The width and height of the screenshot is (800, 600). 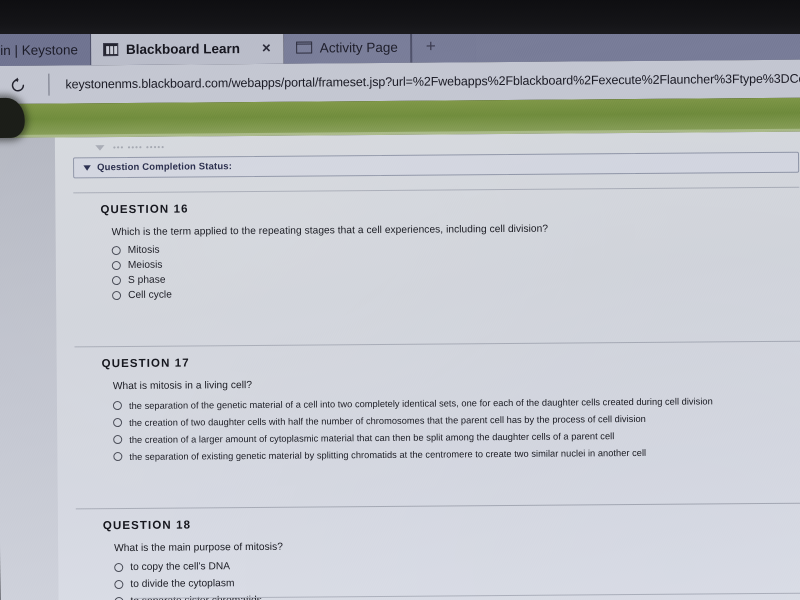 I want to click on reload-icon, so click(x=17, y=85).